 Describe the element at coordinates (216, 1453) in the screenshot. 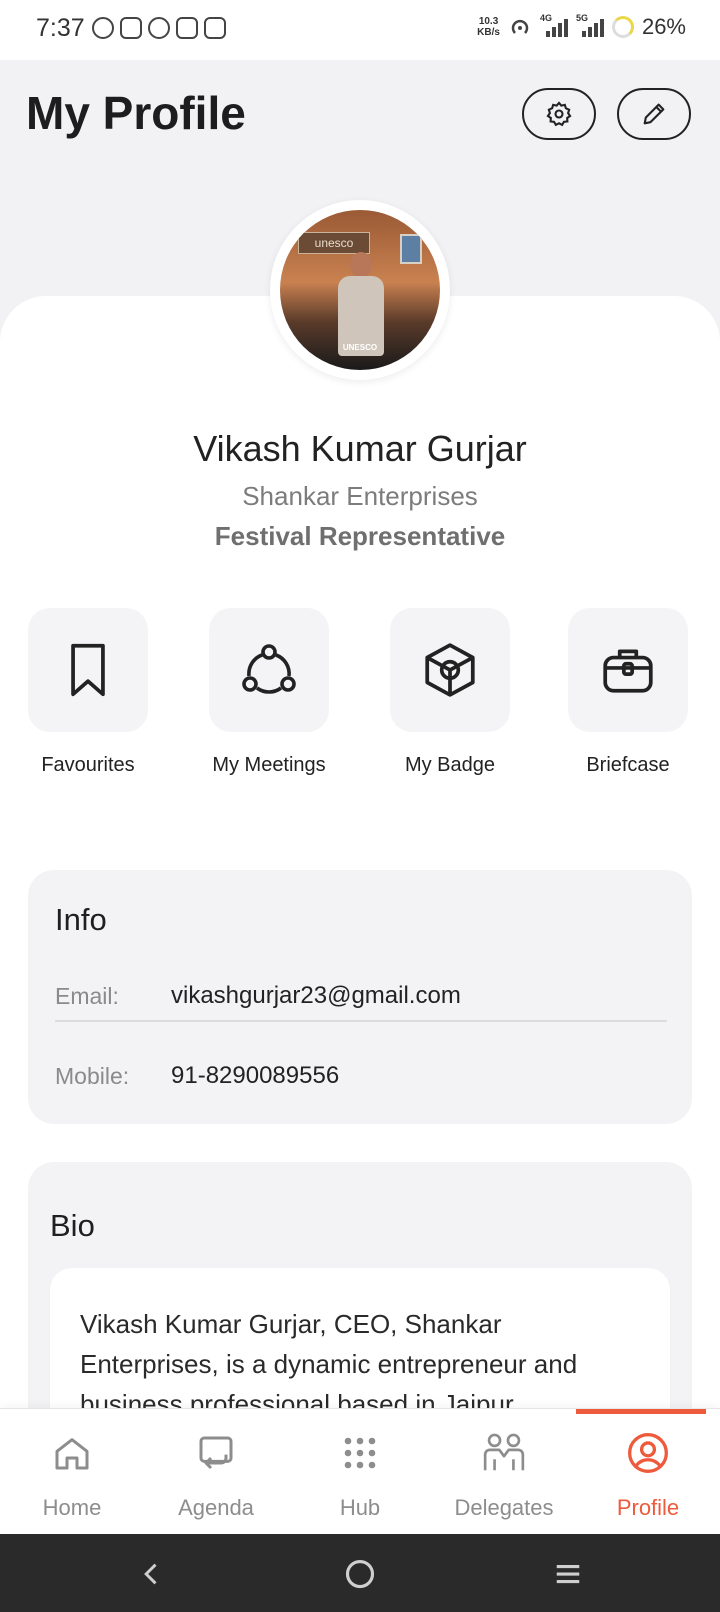

I see `agenda-icon` at that location.